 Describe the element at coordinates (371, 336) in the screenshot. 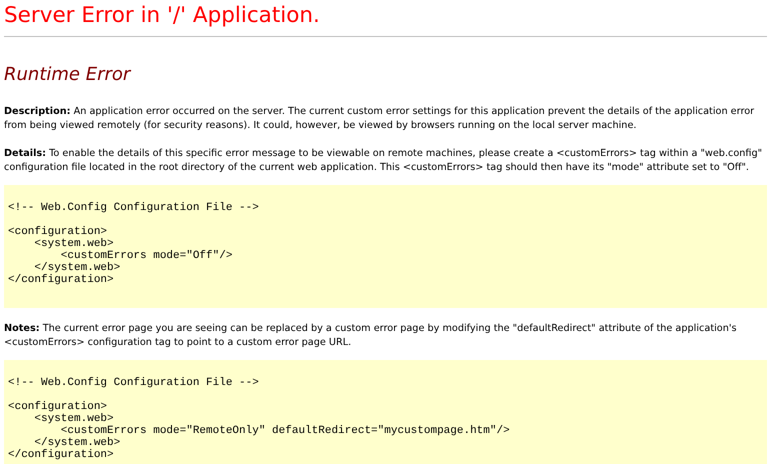

I see `paragraph: Notes: The current error page you are seeing can be replaced by a custom error page by modifying the "defaultRedirect" attribute of the application's <customErrors> configuration tag to point to a custom error page URL.` at that location.